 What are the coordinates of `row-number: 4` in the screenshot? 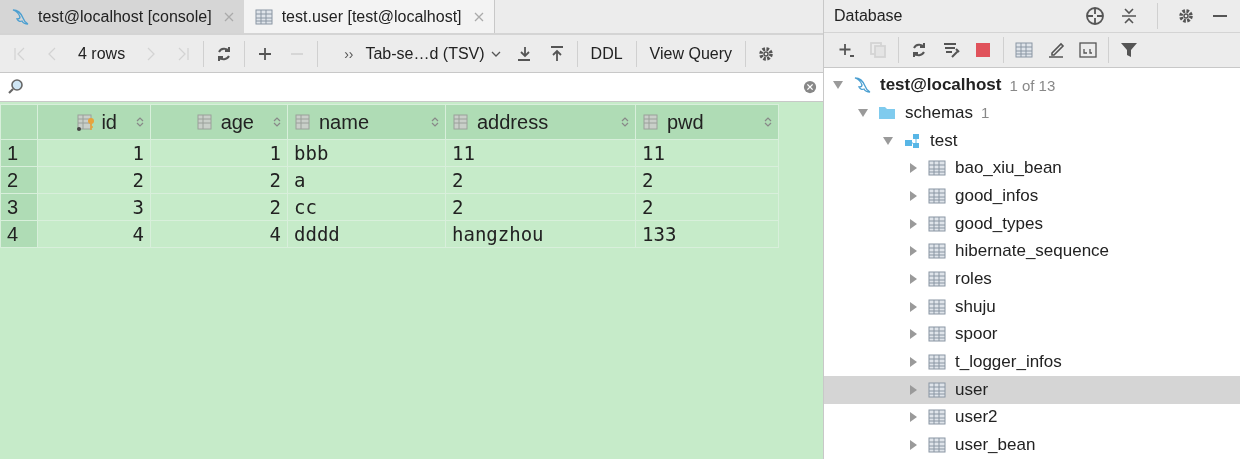 It's located at (19, 234).